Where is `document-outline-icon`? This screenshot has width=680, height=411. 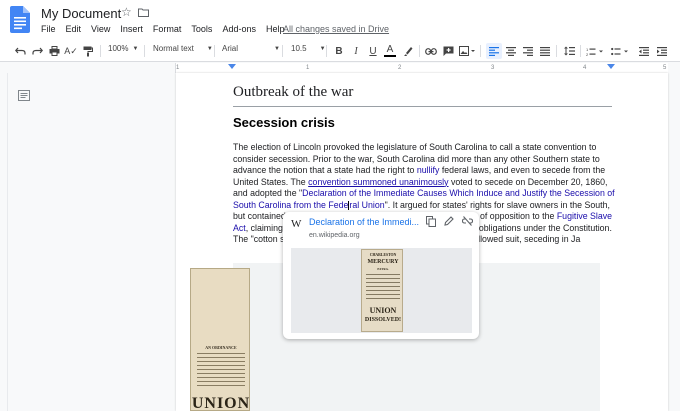
document-outline-icon is located at coordinates (24, 95).